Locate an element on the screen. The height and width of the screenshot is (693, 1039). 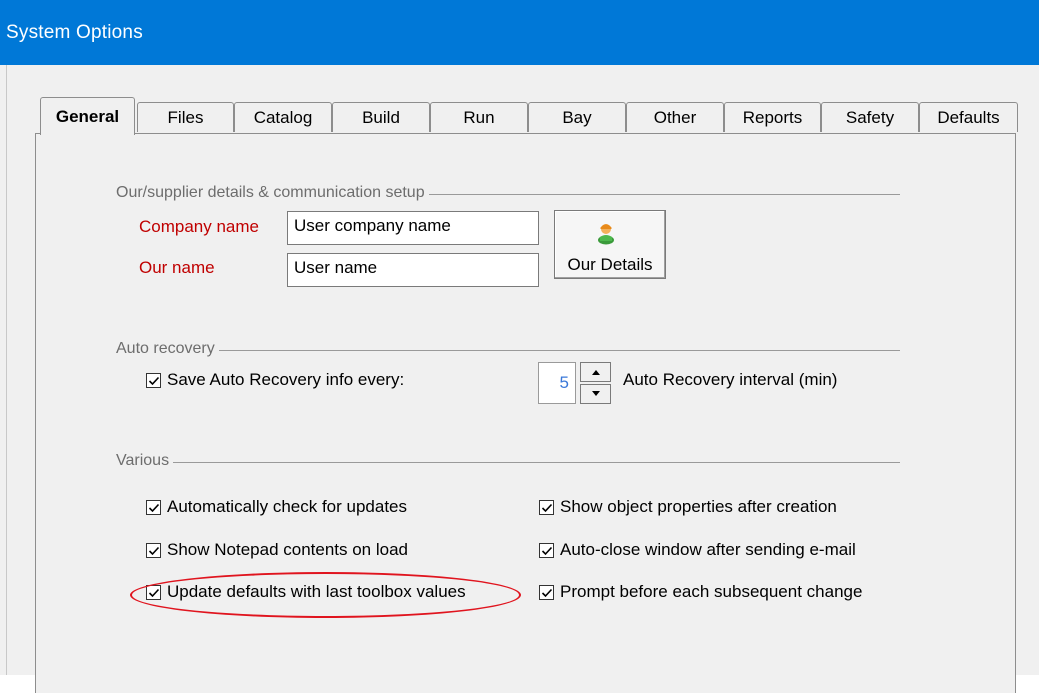
recovery-interval-input: 5 is located at coordinates (557, 383).